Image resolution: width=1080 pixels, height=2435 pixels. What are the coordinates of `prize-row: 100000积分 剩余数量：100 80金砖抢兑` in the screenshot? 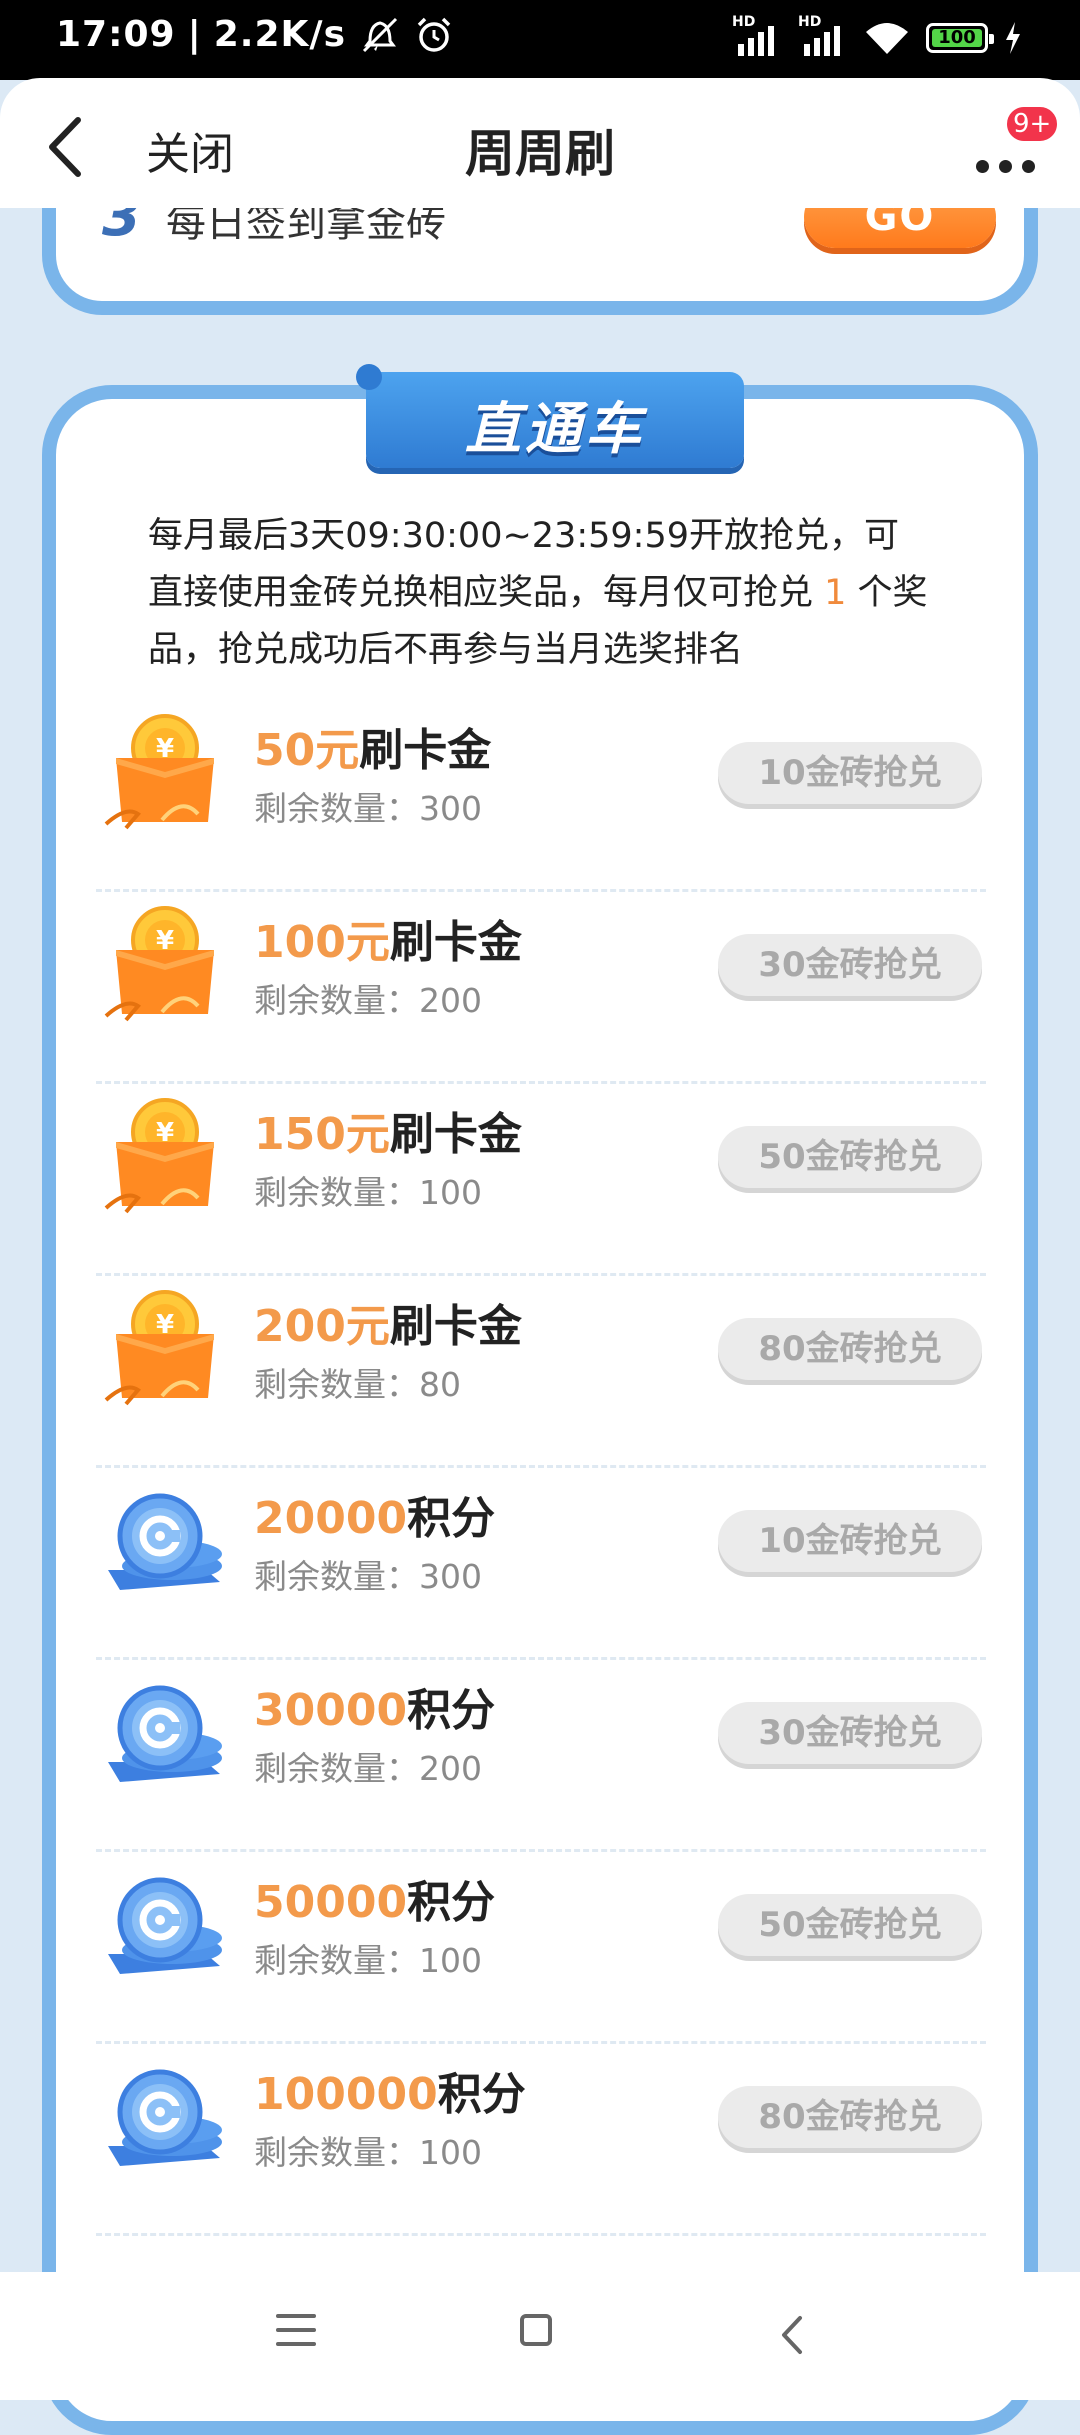 It's located at (541, 2140).